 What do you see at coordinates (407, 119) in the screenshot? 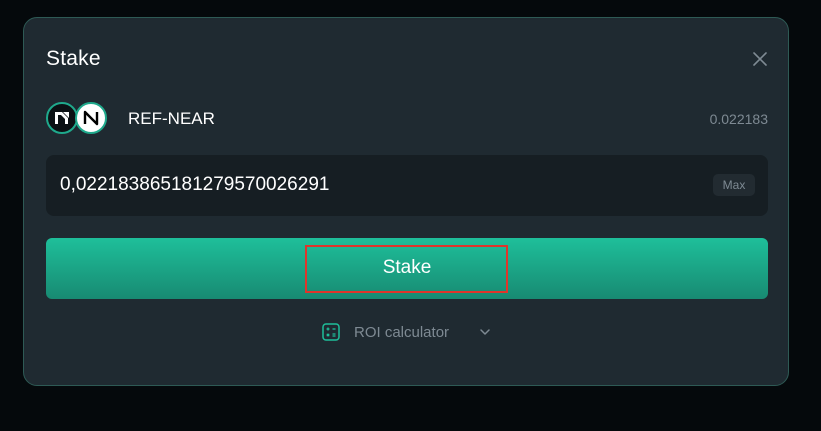
I see `token-row: REF-NEAR 0.022183` at bounding box center [407, 119].